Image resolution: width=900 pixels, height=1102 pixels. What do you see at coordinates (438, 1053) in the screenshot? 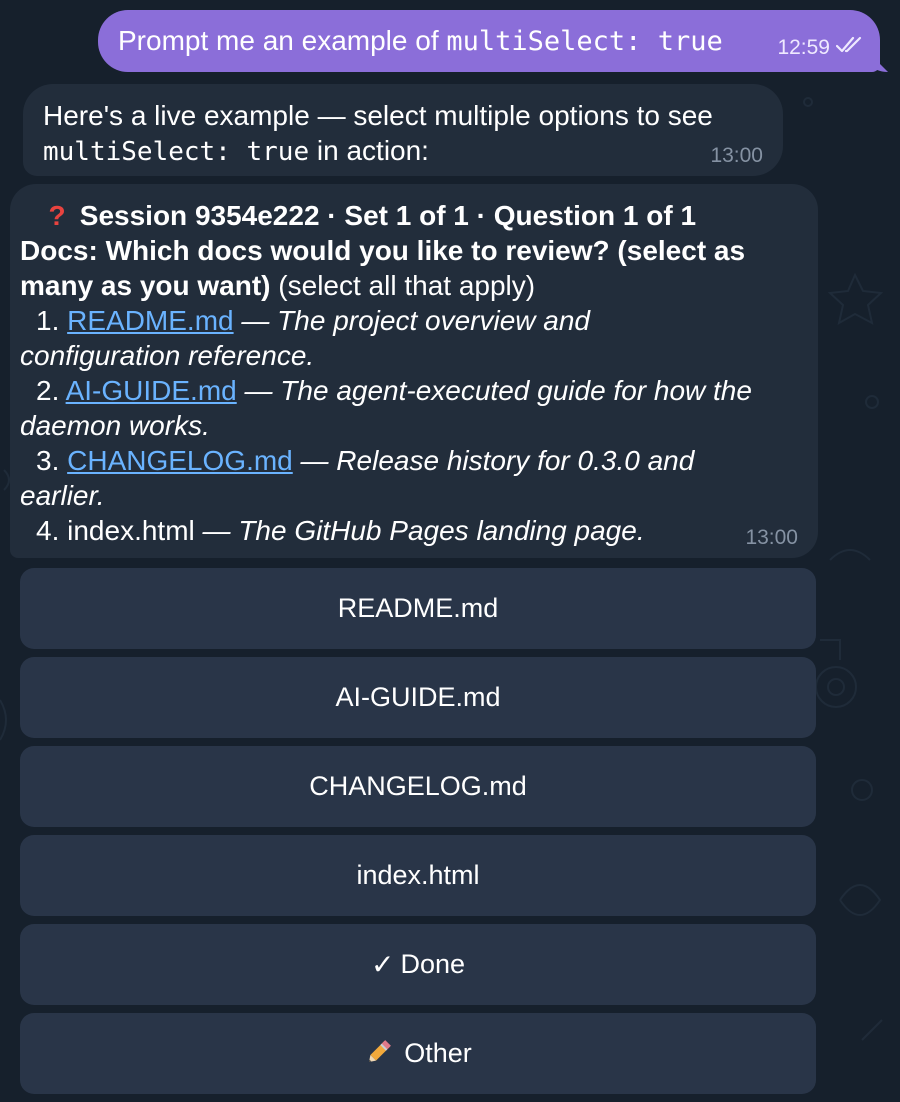
I see `button-label: Other` at bounding box center [438, 1053].